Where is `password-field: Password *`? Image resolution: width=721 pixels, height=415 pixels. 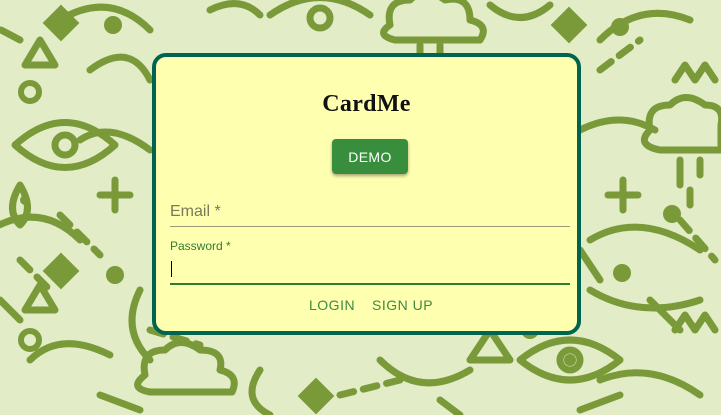
password-field: Password * is located at coordinates (370, 262).